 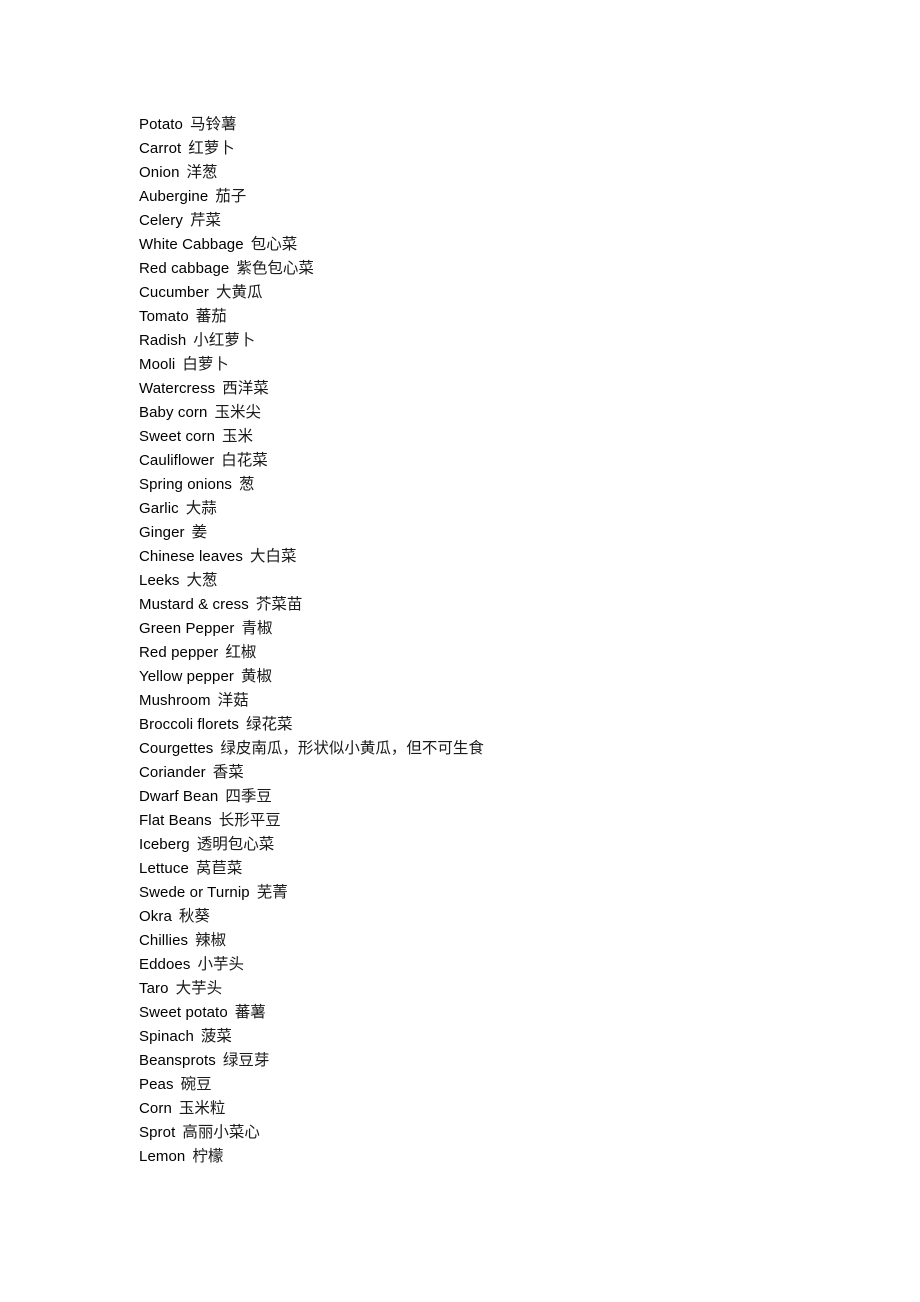 I want to click on term-english: Aubergine, so click(x=174, y=196).